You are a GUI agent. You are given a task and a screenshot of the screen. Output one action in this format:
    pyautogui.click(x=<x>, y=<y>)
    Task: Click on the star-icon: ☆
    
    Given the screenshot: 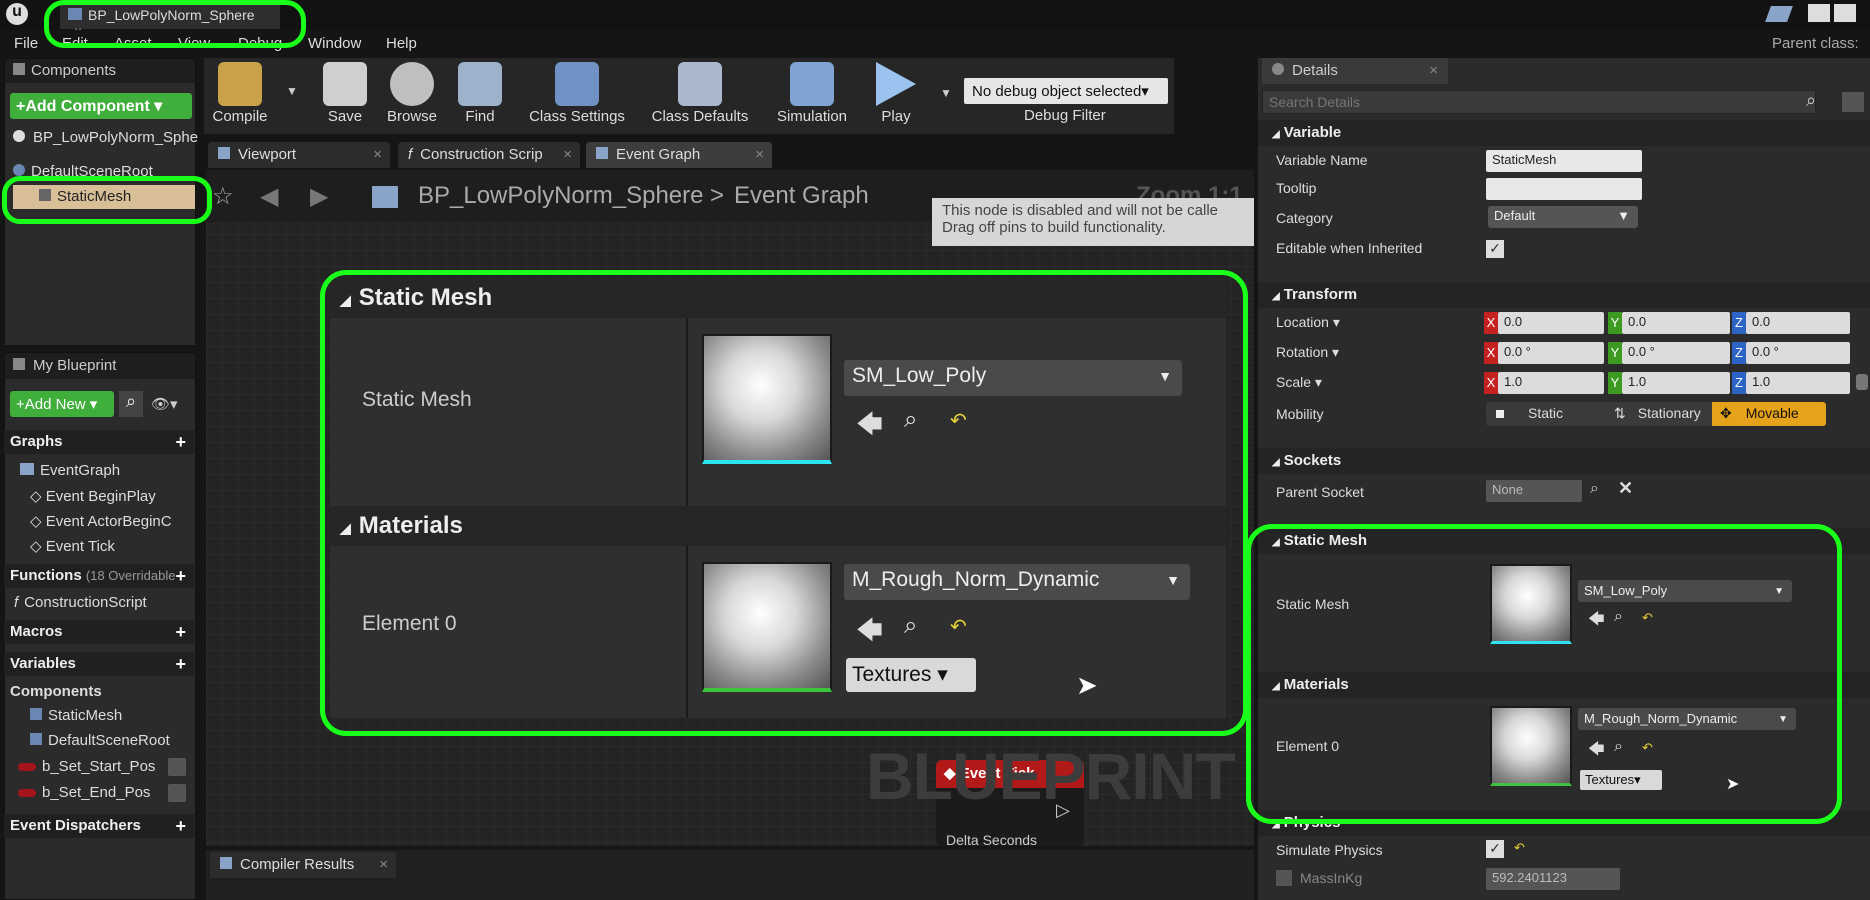 What is the action you would take?
    pyautogui.click(x=223, y=196)
    